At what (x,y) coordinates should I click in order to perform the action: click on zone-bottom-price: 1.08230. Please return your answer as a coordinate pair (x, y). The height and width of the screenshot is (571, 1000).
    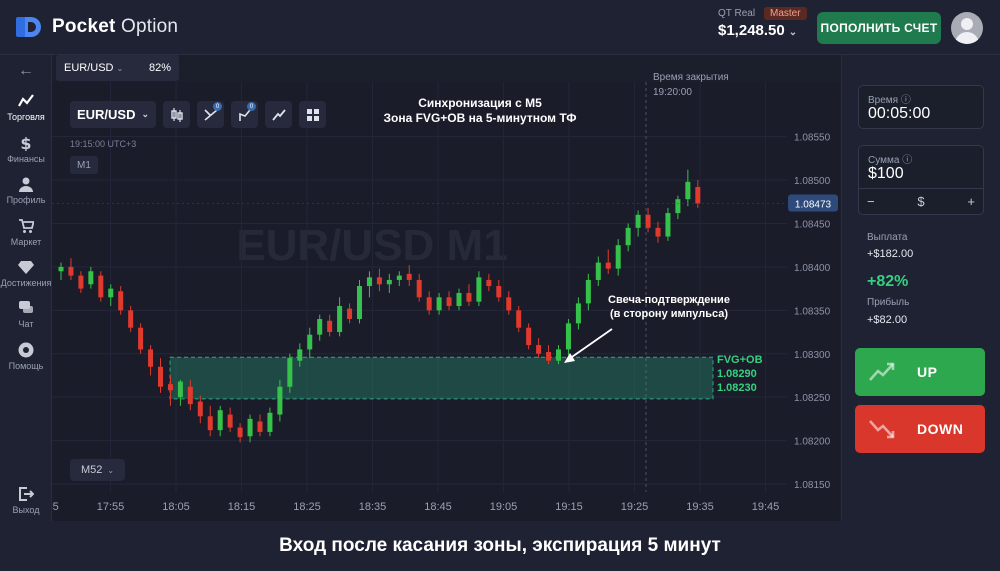
    Looking at the image, I should click on (737, 388).